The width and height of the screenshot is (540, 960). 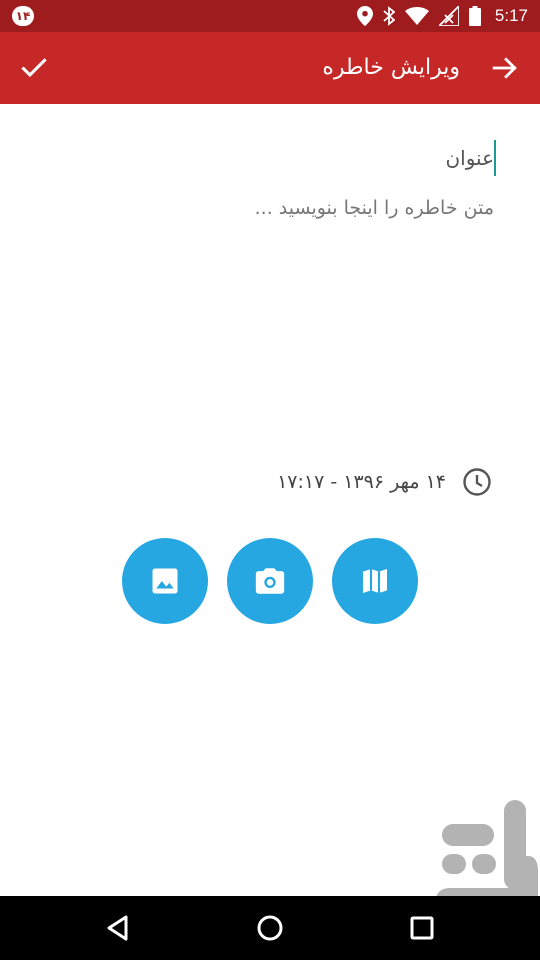 What do you see at coordinates (270, 68) in the screenshot?
I see `app-bar: ویرایش خاطره` at bounding box center [270, 68].